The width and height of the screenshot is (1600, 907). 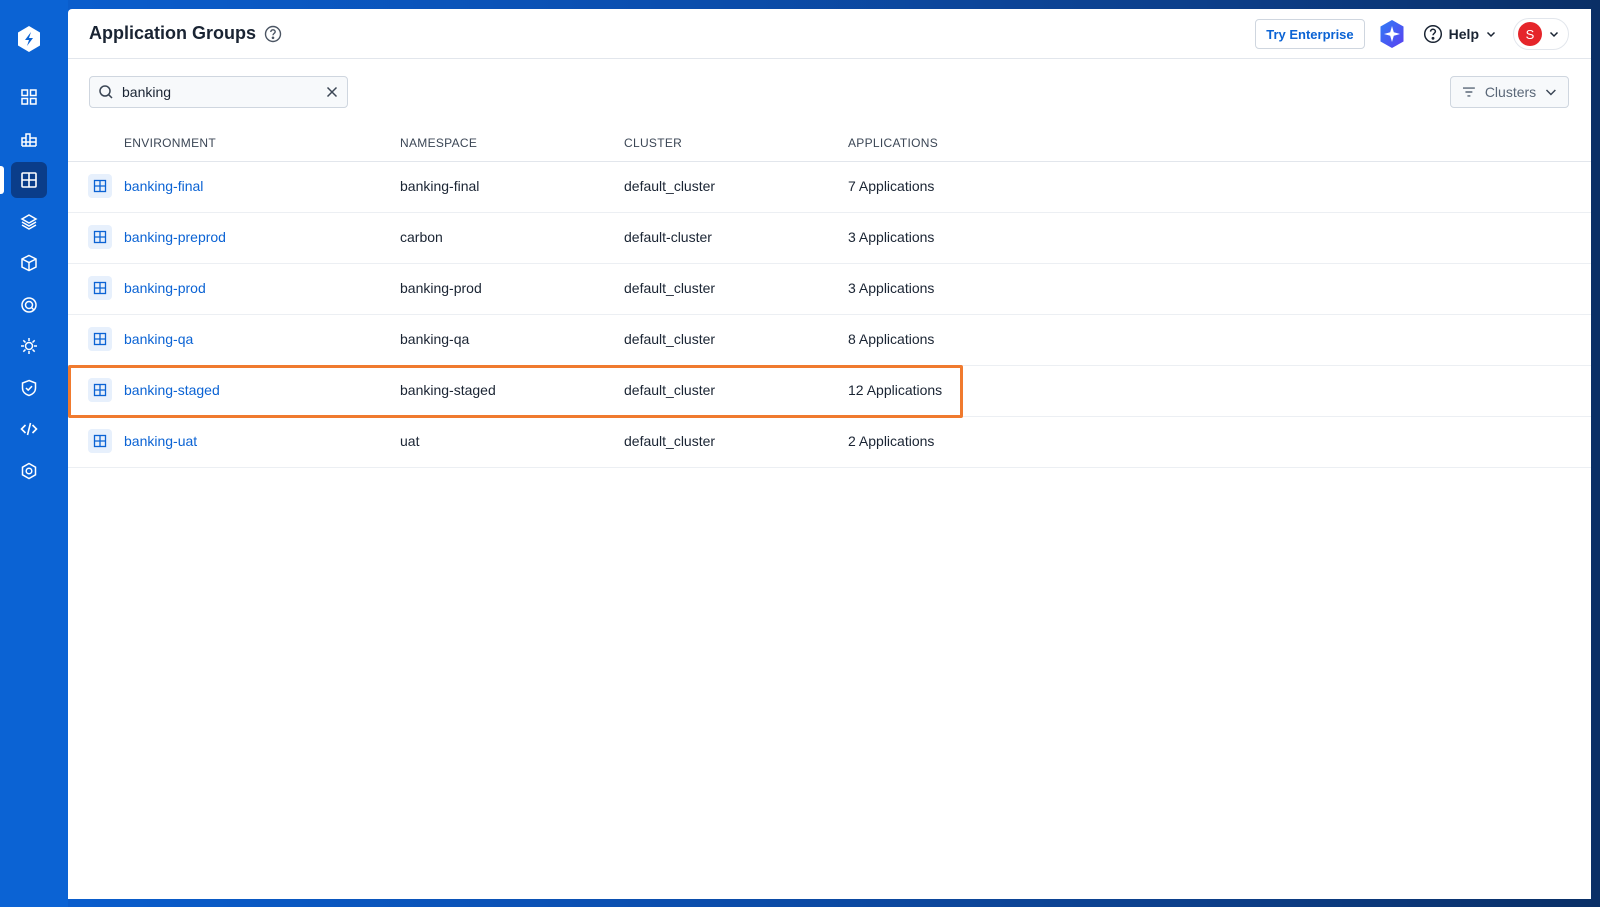 I want to click on search-icon, so click(x=106, y=92).